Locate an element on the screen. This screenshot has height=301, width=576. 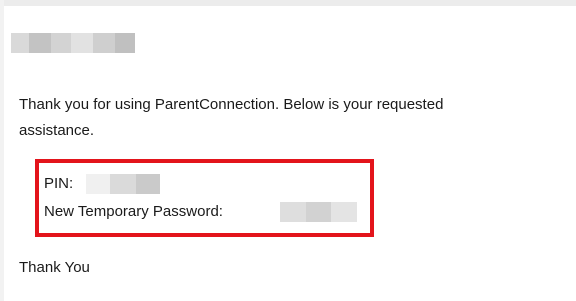
body-line: assistance. is located at coordinates (57, 130).